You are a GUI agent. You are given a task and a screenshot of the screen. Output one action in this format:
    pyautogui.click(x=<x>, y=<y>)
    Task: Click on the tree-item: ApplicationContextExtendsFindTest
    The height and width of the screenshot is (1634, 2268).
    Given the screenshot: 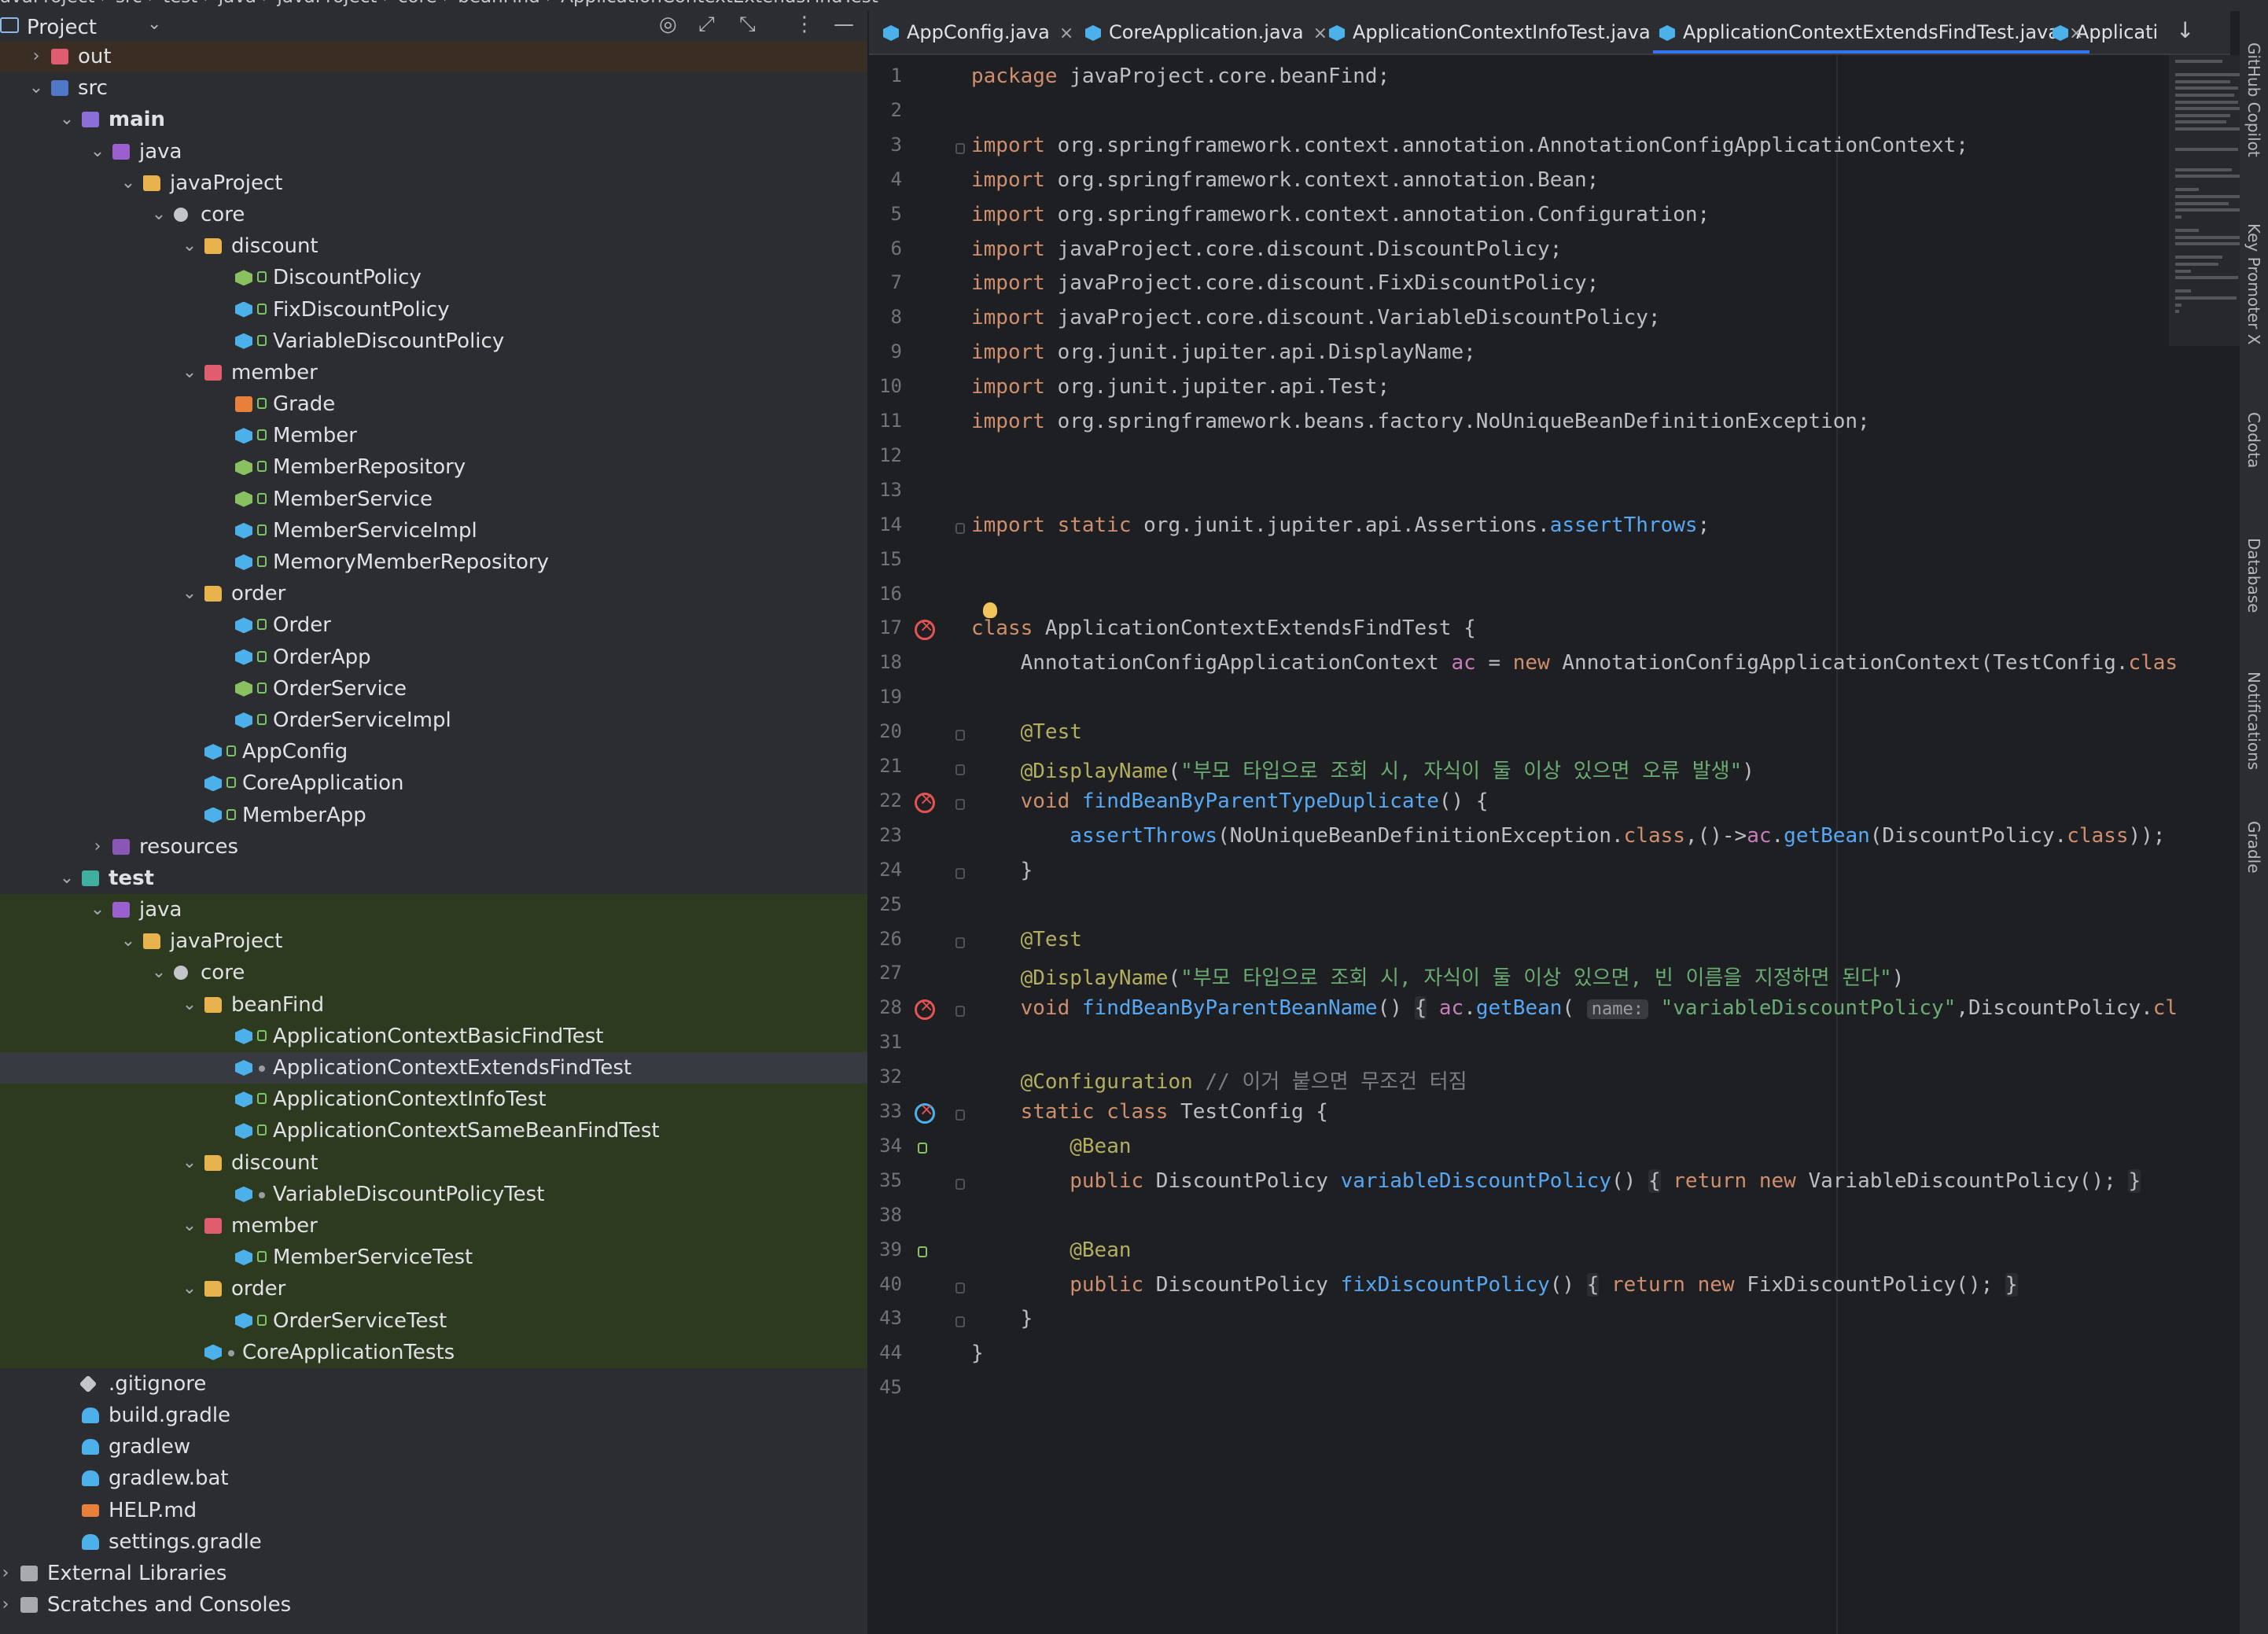 What is the action you would take?
    pyautogui.click(x=433, y=1068)
    